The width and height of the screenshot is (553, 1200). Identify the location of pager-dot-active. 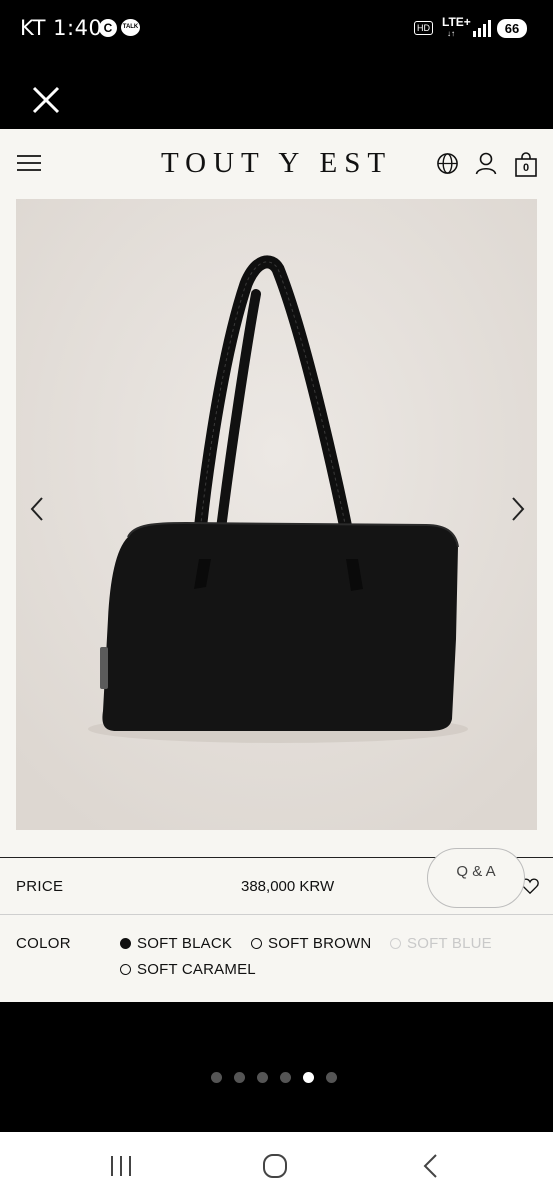
(308, 1077).